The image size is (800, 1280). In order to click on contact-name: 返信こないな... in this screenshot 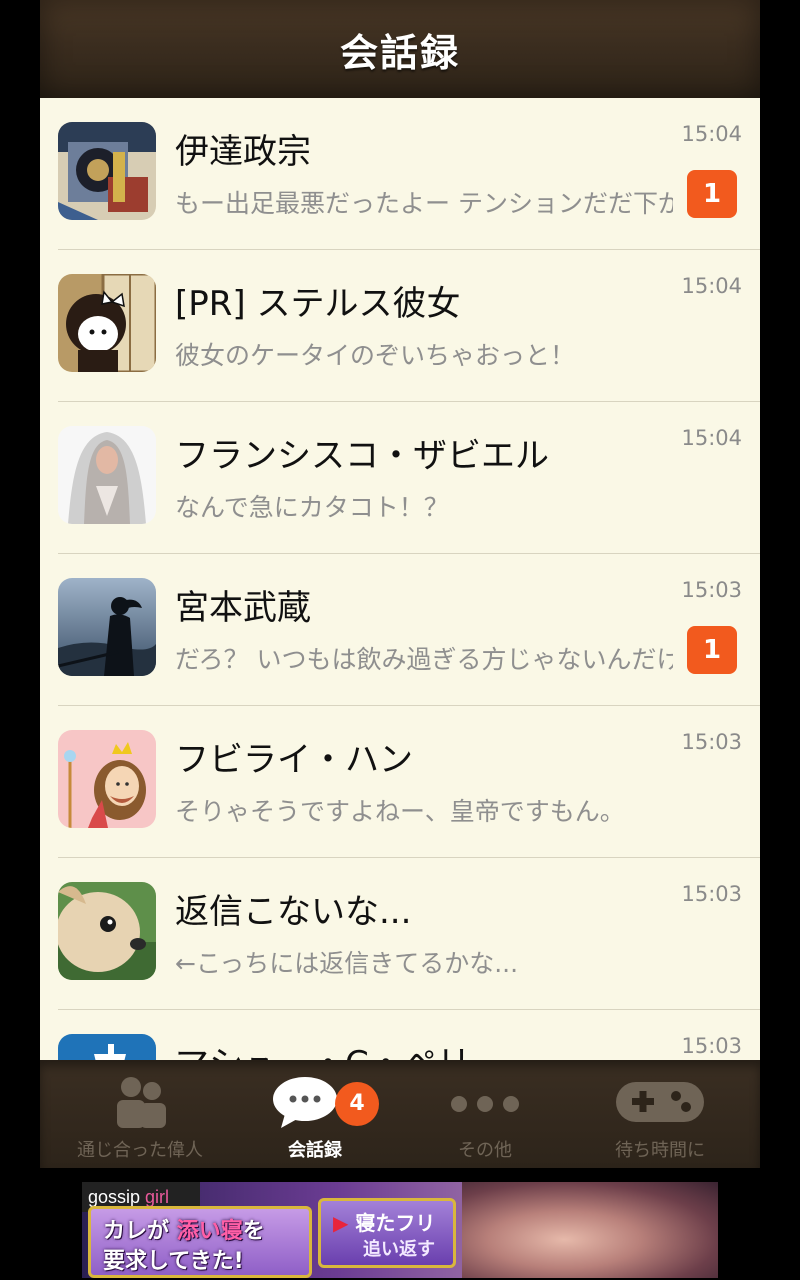, I will do `click(293, 912)`.